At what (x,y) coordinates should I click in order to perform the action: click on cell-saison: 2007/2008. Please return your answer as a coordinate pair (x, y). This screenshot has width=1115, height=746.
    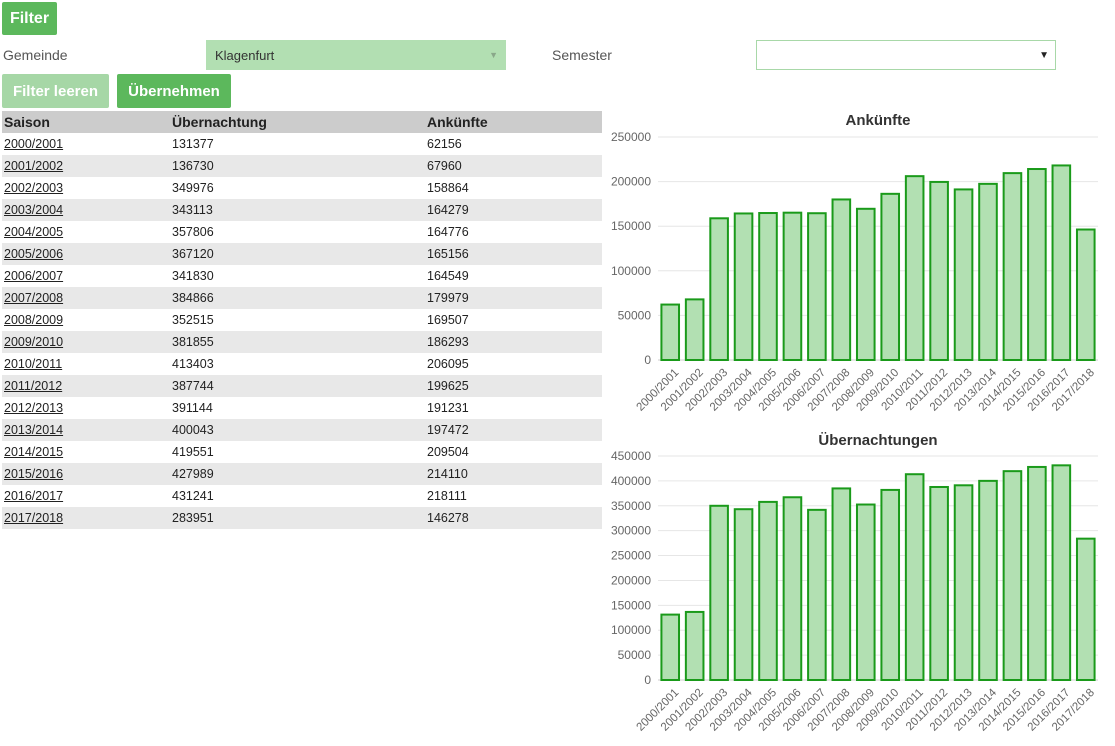
    Looking at the image, I should click on (86, 298).